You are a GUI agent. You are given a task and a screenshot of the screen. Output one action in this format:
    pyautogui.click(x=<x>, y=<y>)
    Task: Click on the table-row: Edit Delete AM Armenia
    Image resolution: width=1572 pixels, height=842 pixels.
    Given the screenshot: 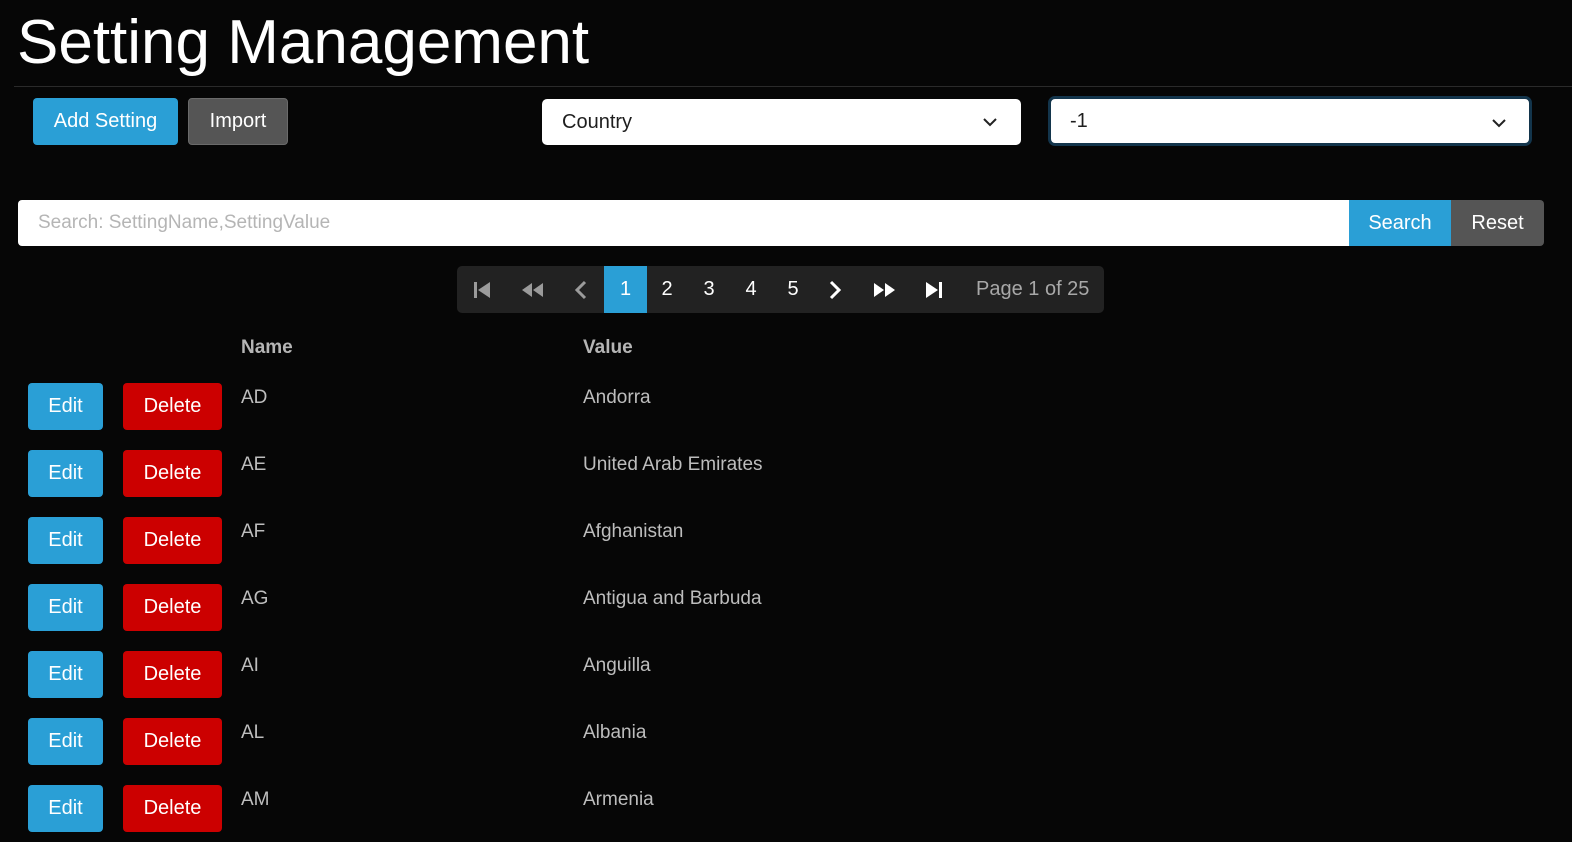 What is the action you would take?
    pyautogui.click(x=786, y=813)
    